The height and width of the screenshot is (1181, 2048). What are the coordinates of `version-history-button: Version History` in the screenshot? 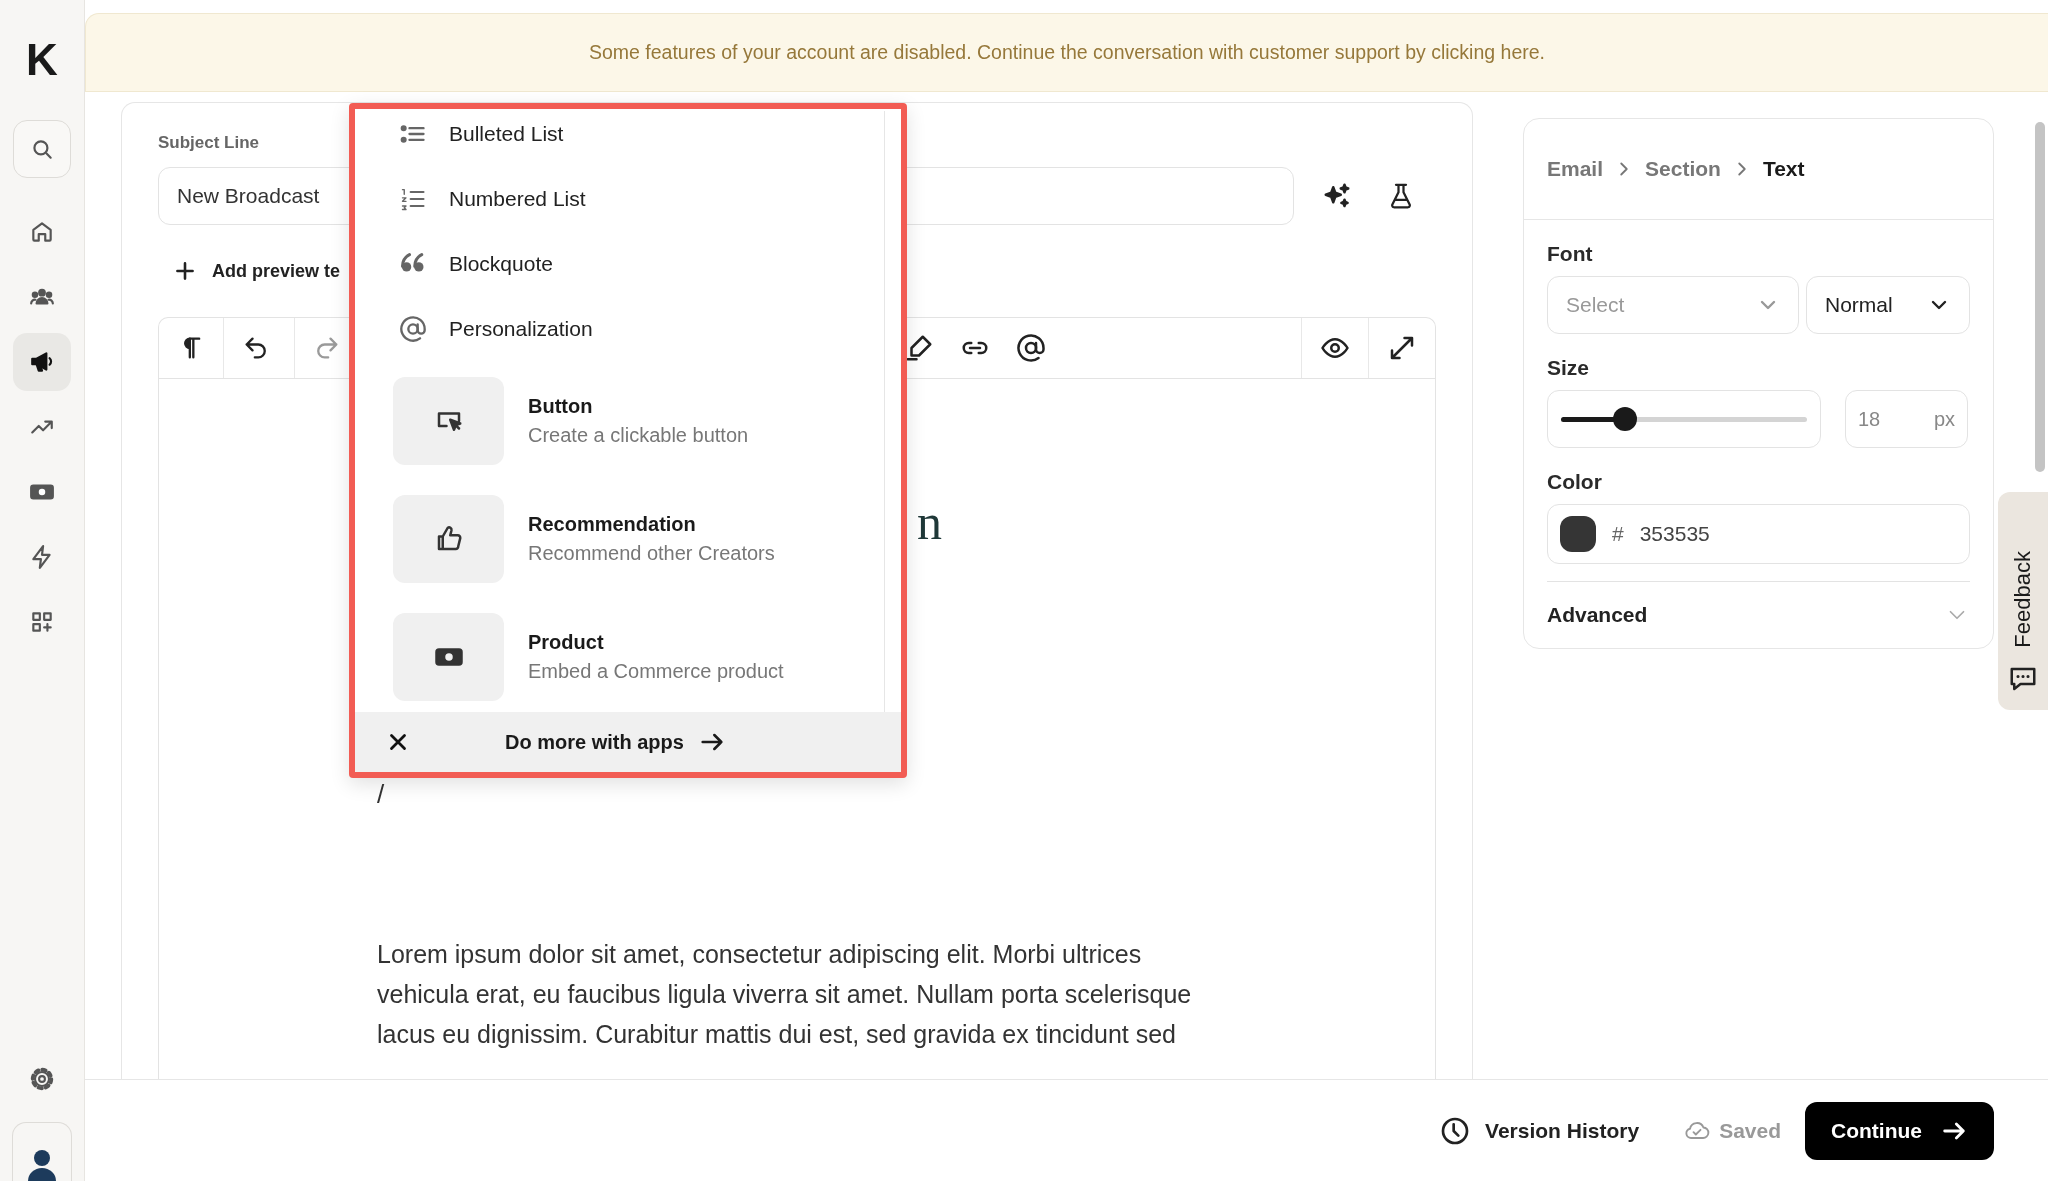 It's located at (1539, 1130).